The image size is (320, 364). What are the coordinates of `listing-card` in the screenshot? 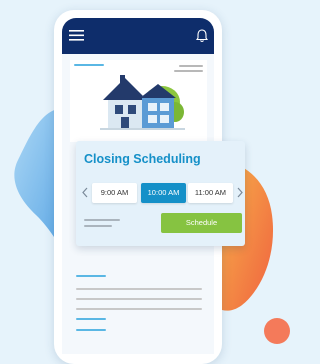 It's located at (138, 101).